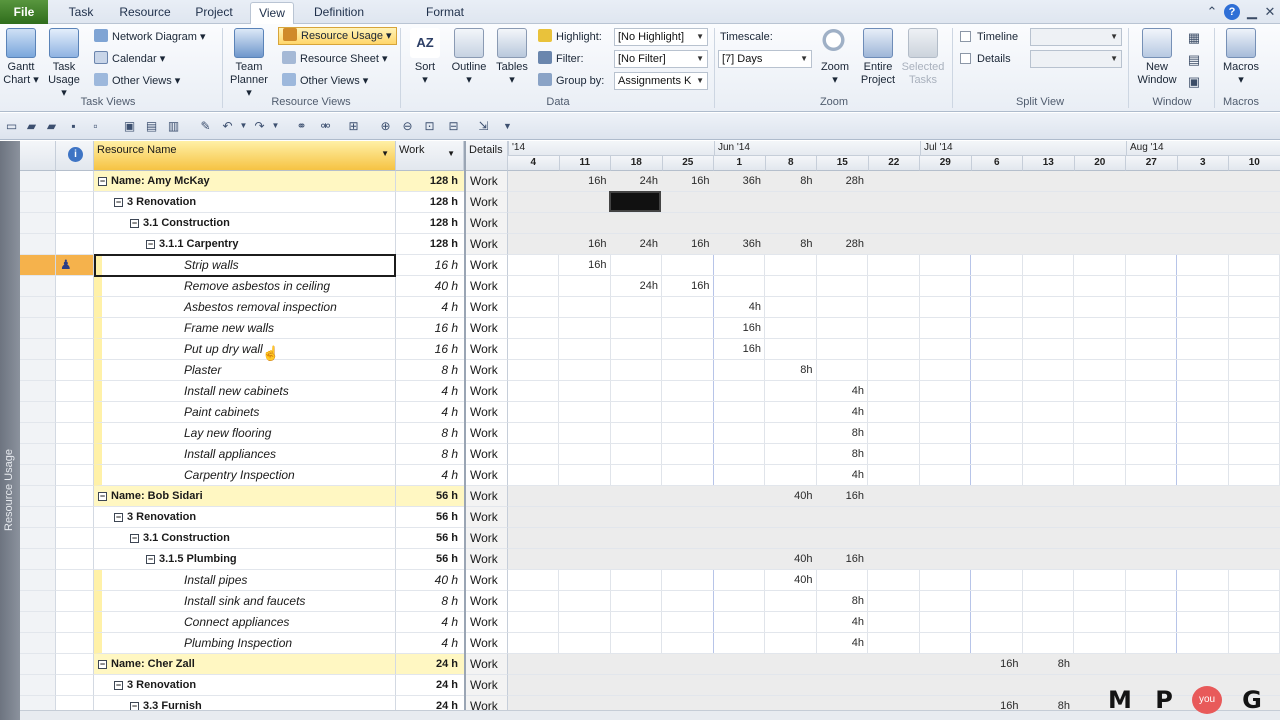 This screenshot has width=1280, height=720. I want to click on name-cell: Carpentry Inspection, so click(245, 475).